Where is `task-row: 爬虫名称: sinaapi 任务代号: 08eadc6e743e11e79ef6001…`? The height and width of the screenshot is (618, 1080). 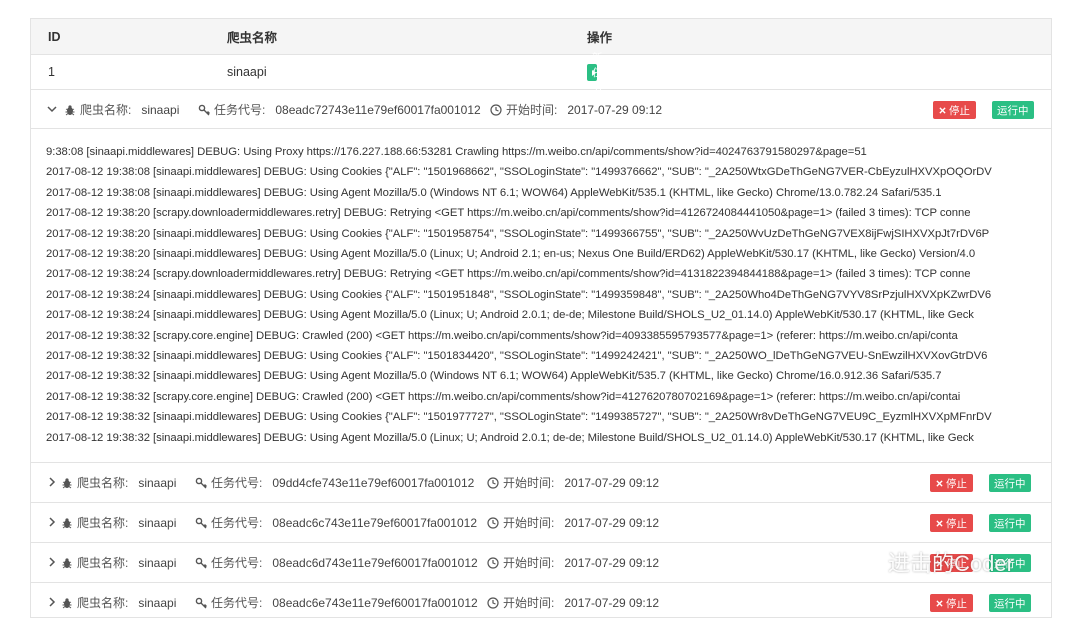
task-row: 爬虫名称: sinaapi 任务代号: 08eadc6e743e11e79ef6001… is located at coordinates (541, 600).